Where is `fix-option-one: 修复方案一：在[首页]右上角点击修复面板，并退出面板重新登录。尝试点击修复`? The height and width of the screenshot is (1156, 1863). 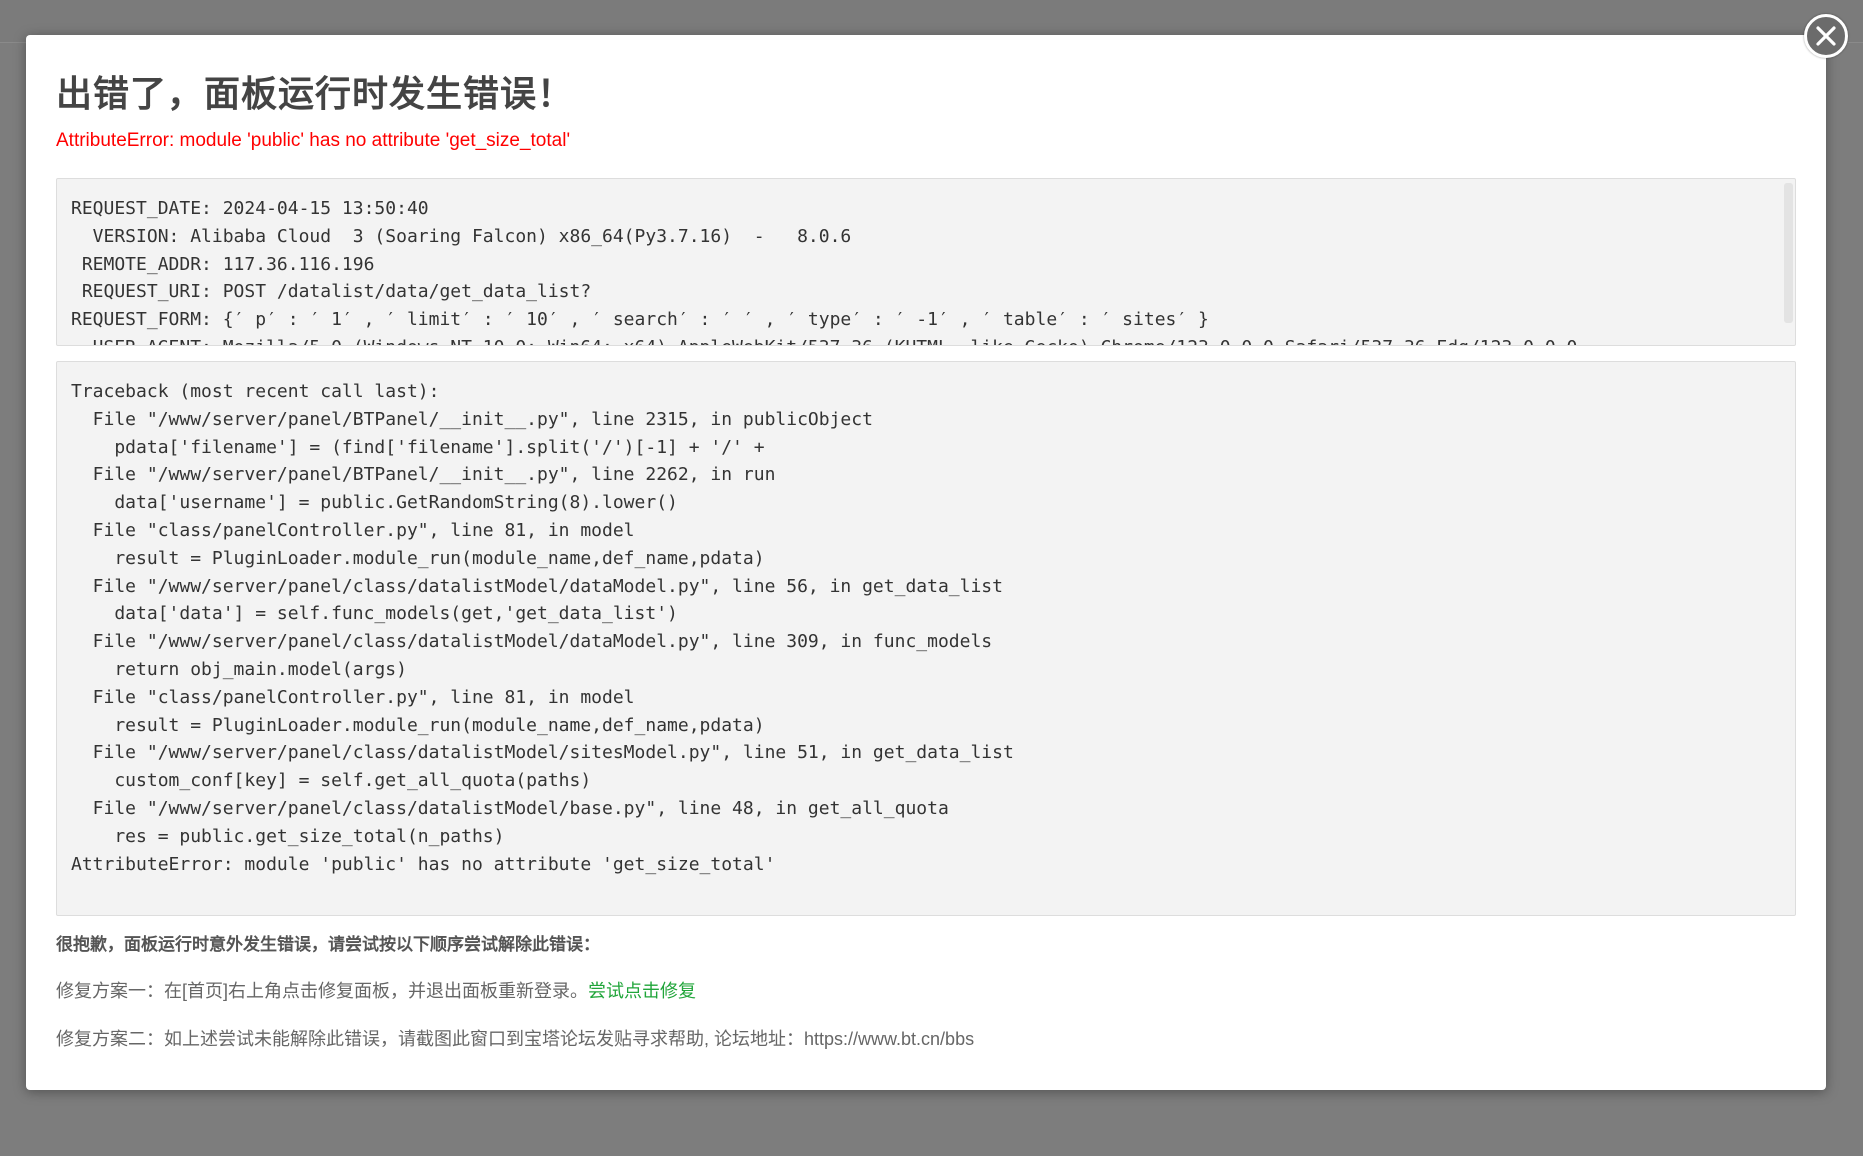
fix-option-one: 修复方案一：在[首页]右上角点击修复面板，并退出面板重新登录。尝试点击修复 is located at coordinates (376, 990).